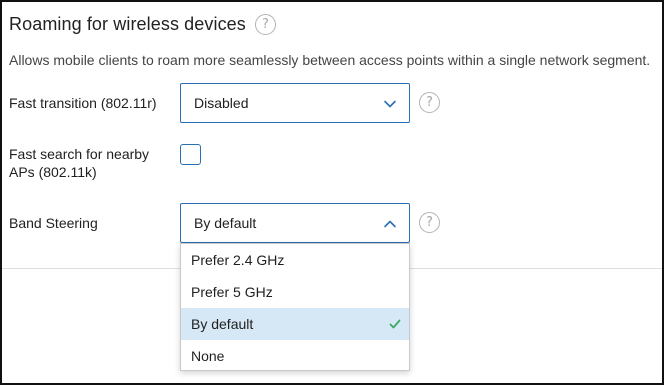  I want to click on fast-transition-select: Disabled, so click(295, 103).